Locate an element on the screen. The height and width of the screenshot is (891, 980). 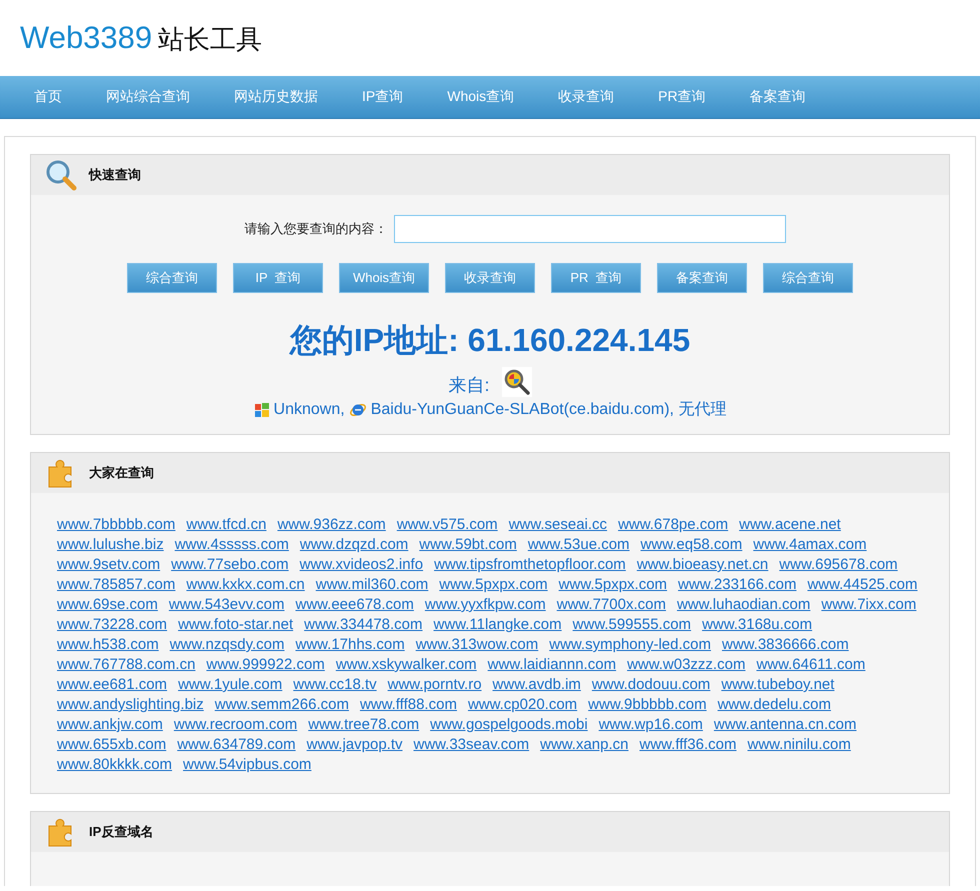
domain-link: www.9setv.com is located at coordinates (108, 565).